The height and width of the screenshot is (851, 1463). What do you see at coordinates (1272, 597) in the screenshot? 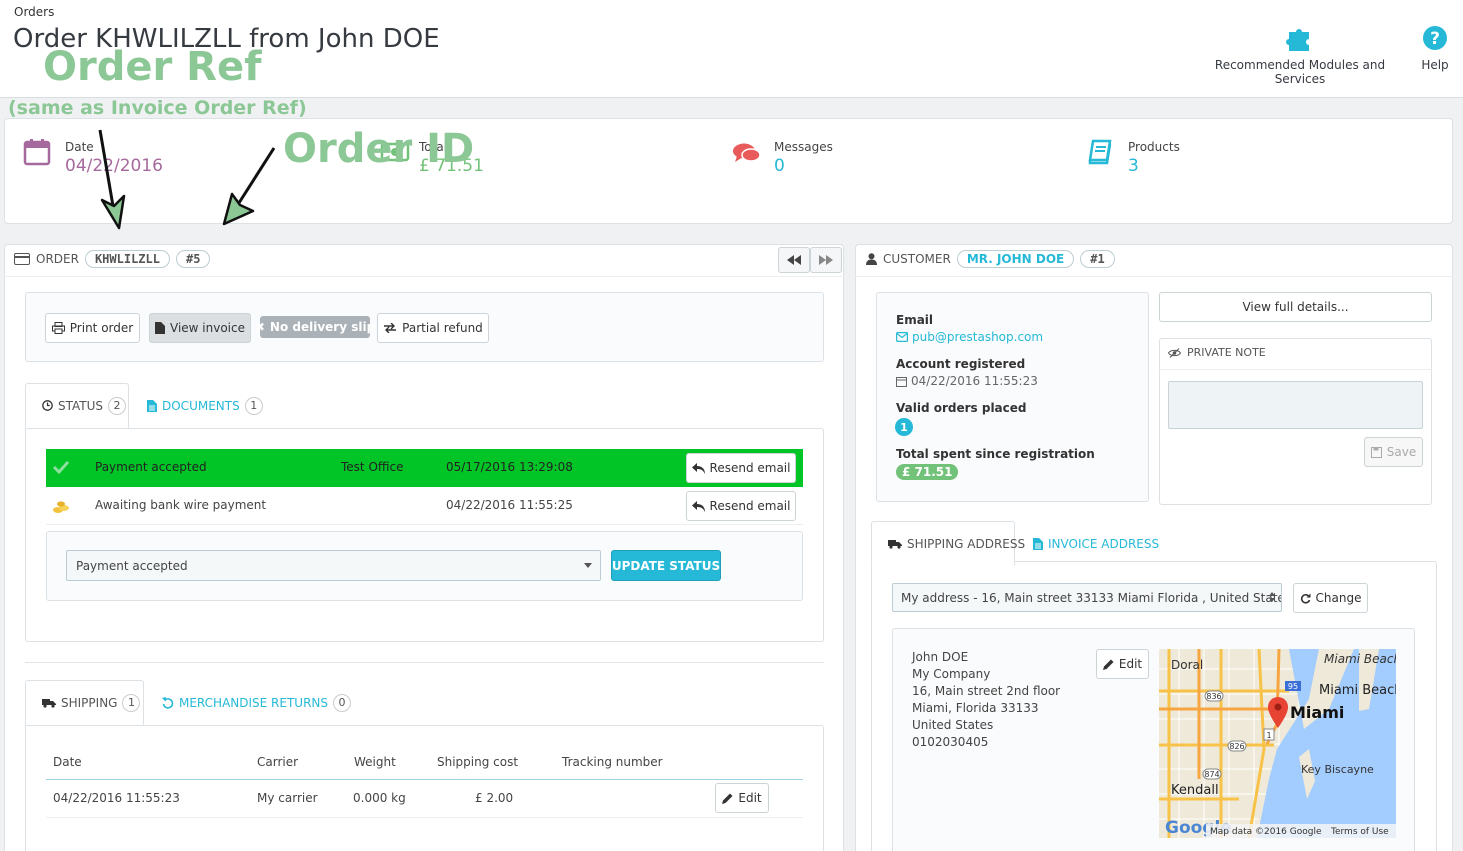
I see `updown-icon` at bounding box center [1272, 597].